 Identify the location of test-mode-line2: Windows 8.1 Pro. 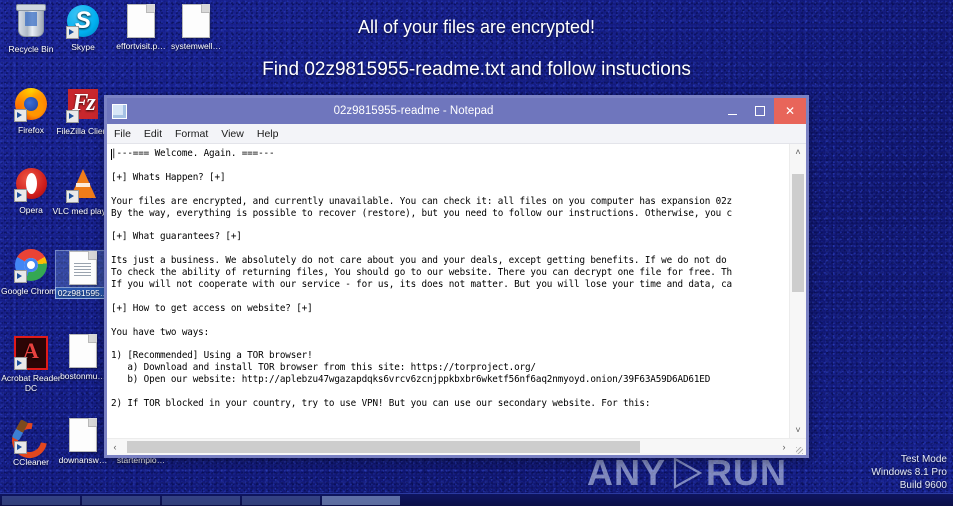
(909, 472).